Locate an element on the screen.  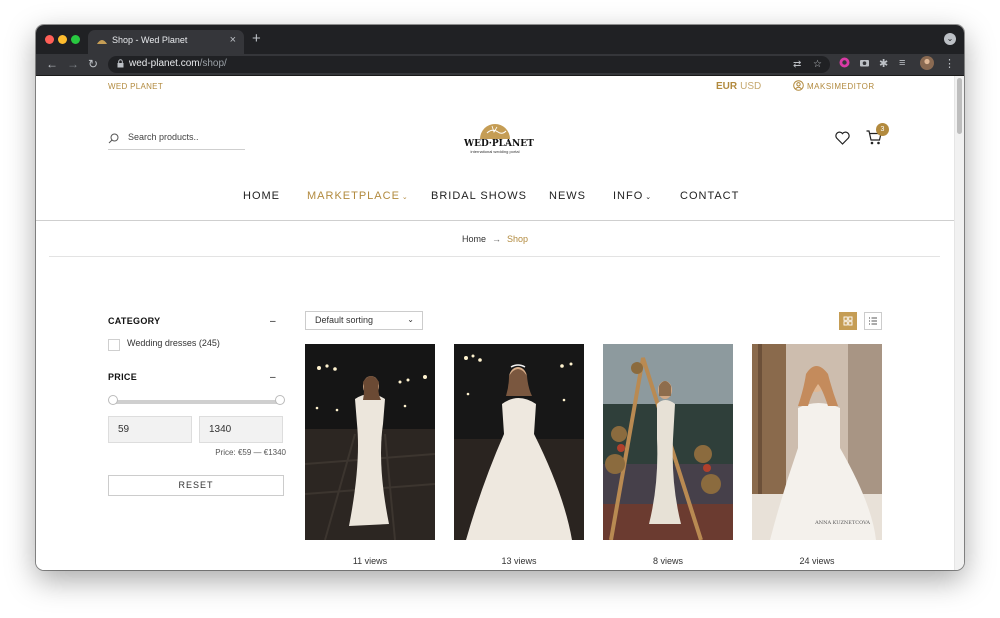
nav-marketplace: MARKETPLACE ⌄ is located at coordinates (357, 196).